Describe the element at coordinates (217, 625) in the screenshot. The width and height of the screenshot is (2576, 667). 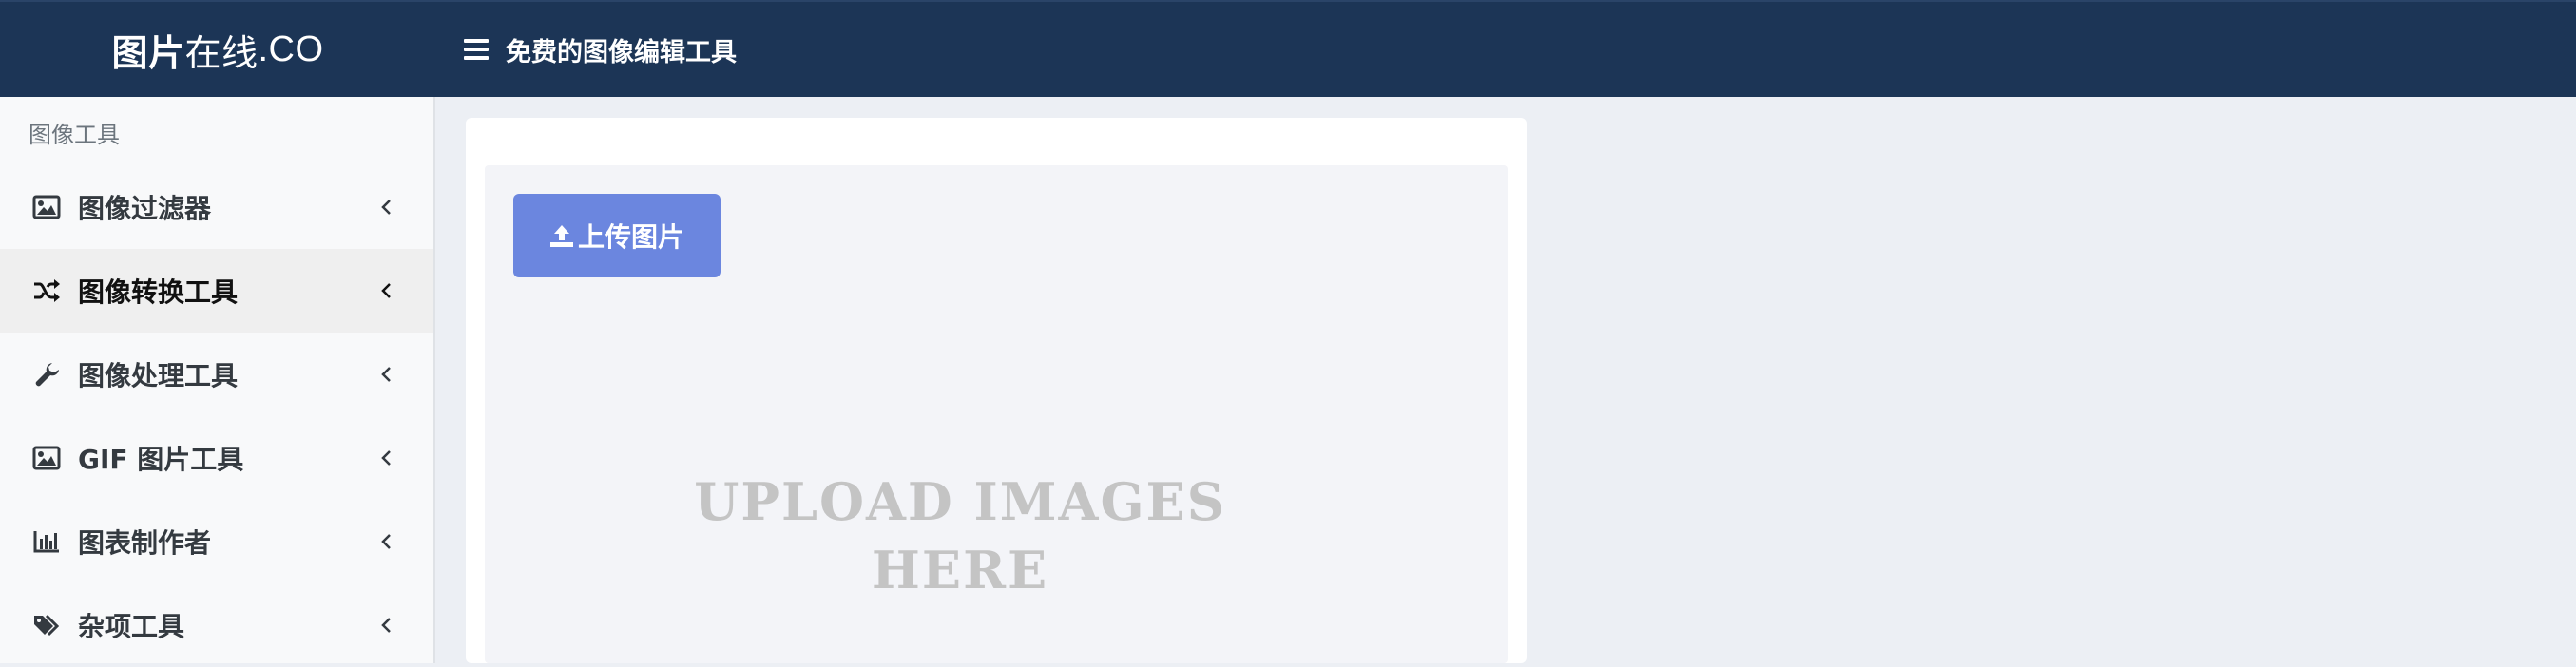
I see `sidebar-item-misc-tools: 杂项工具` at that location.